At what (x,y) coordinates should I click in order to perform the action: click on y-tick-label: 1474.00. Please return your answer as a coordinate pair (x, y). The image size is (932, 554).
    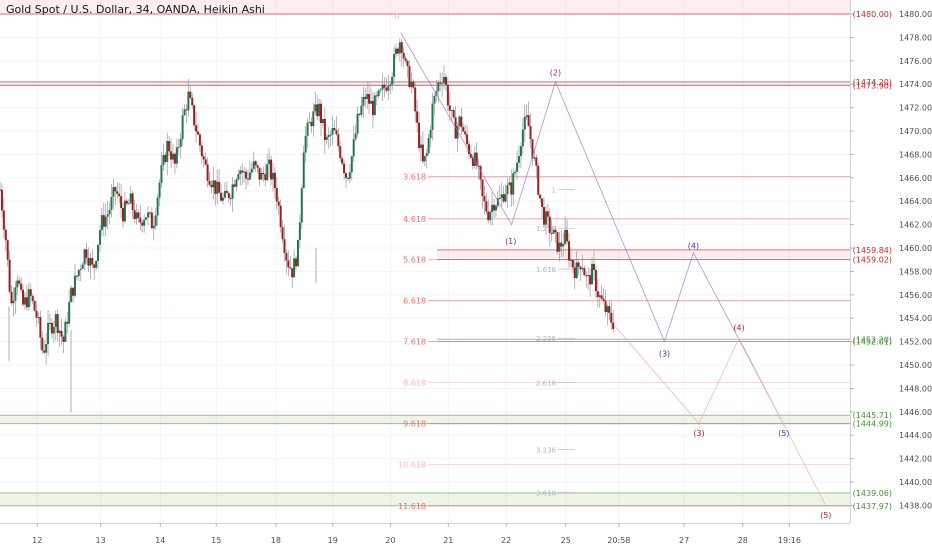
    Looking at the image, I should click on (915, 84).